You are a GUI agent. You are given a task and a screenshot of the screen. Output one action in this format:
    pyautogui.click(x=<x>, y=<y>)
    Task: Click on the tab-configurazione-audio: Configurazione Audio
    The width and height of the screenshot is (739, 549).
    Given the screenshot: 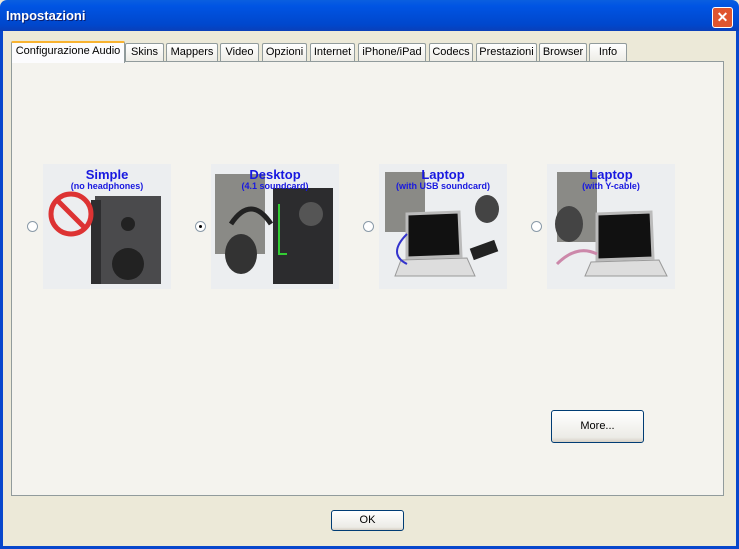 What is the action you would take?
    pyautogui.click(x=68, y=52)
    